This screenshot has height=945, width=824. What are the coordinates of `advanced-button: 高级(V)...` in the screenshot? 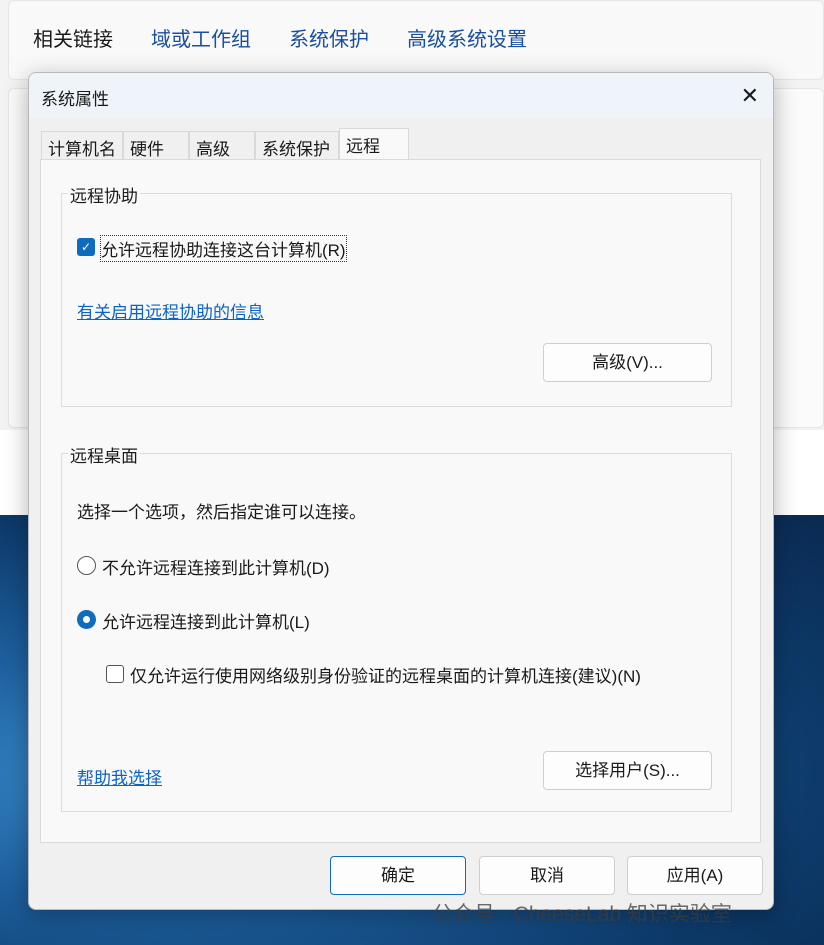 It's located at (627, 362).